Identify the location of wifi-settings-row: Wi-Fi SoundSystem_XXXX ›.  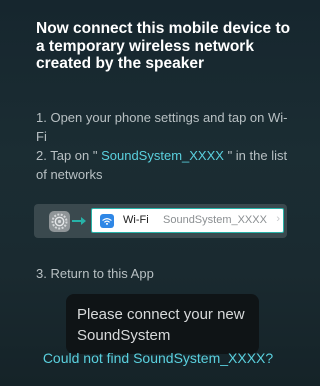
(187, 220).